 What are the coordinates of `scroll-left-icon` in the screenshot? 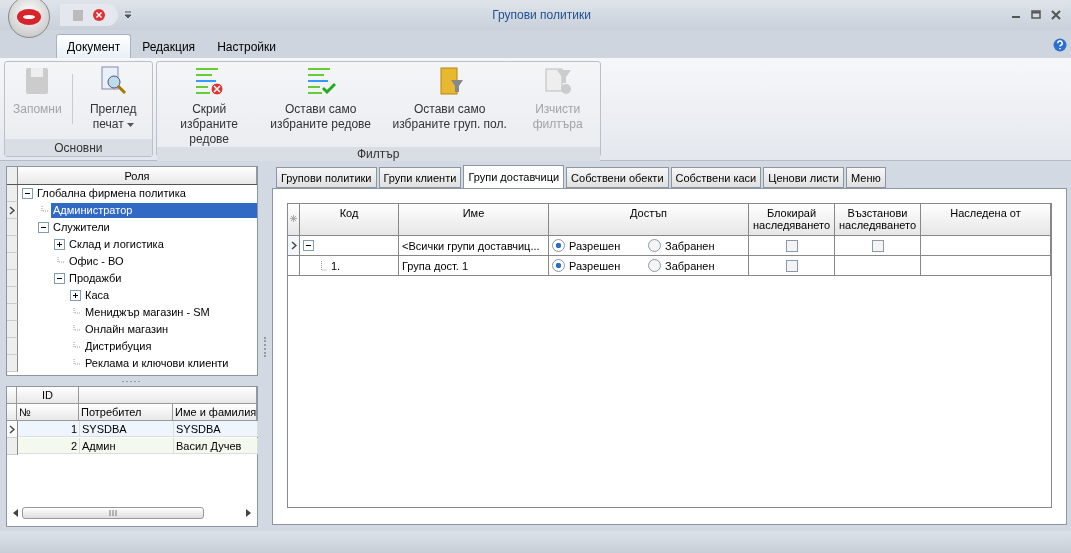 It's located at (15, 513).